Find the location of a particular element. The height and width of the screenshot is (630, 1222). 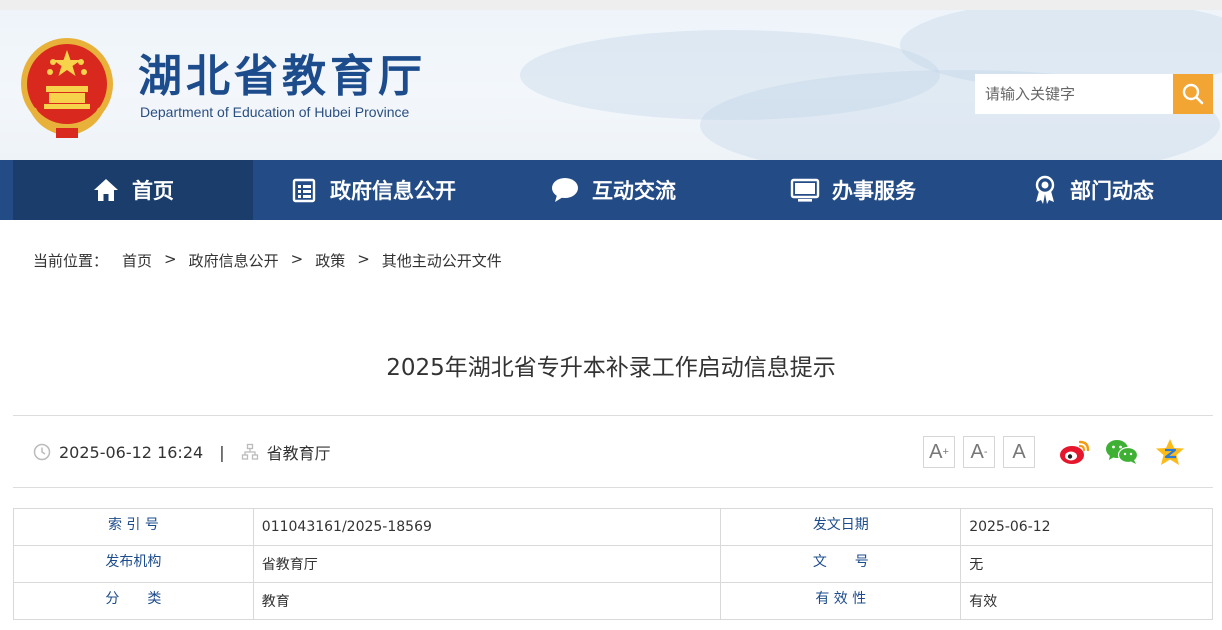

wechat-icon is located at coordinates (1122, 452).